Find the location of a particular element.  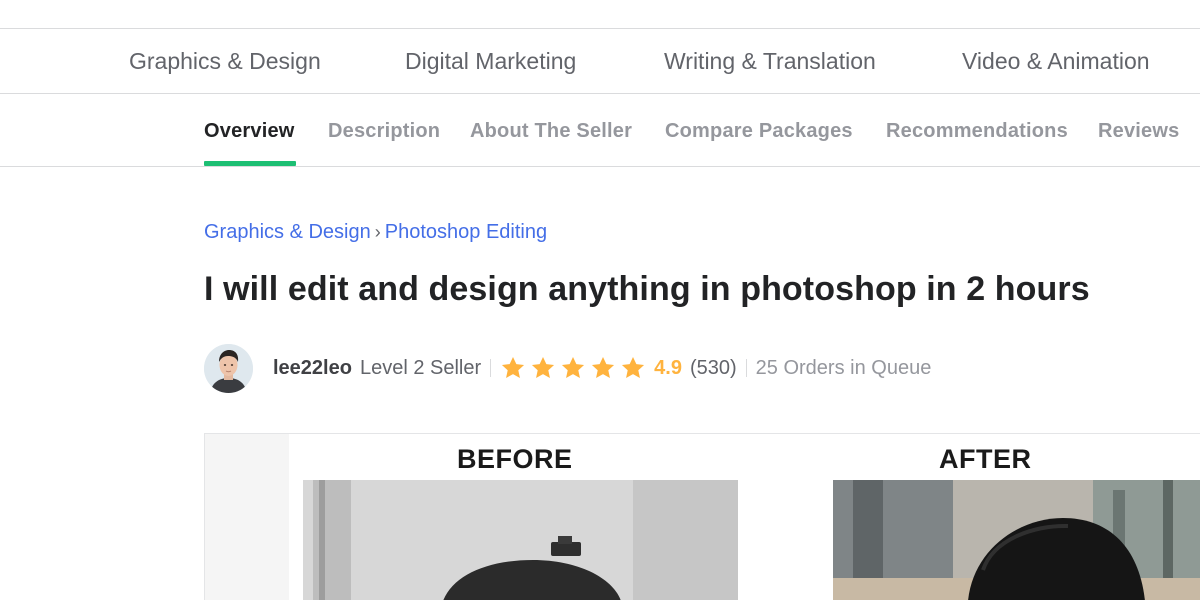

tab-overview: Overview is located at coordinates (249, 130).